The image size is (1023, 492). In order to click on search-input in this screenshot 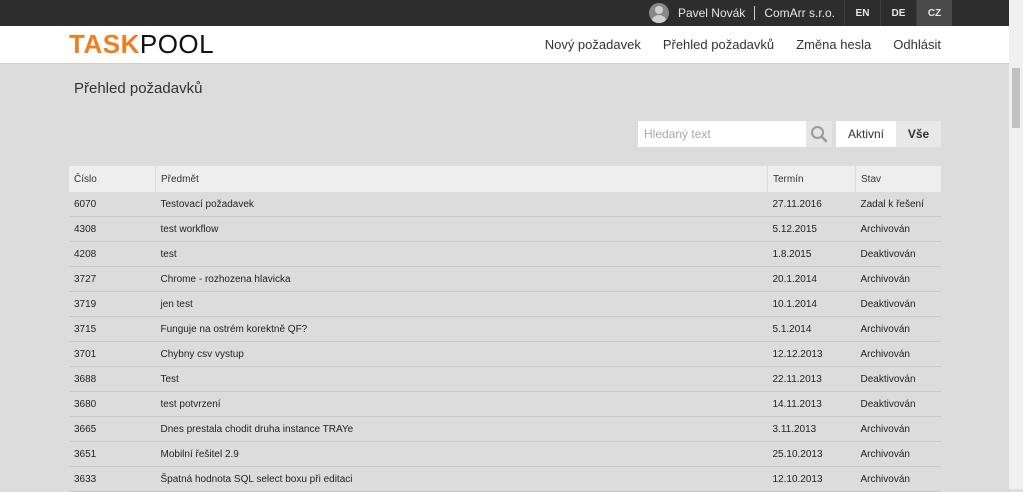, I will do `click(722, 134)`.